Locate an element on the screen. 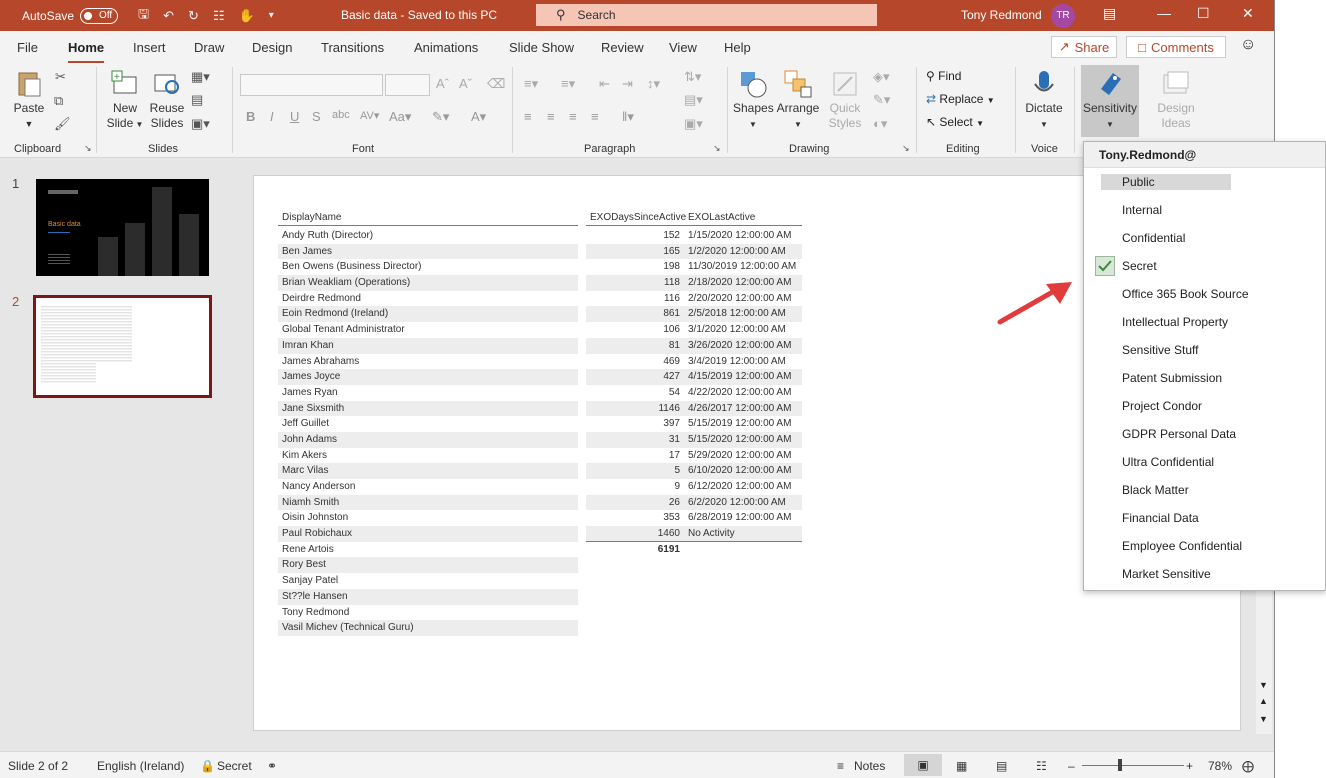 The height and width of the screenshot is (778, 1326). align-center-icon: ≡ is located at coordinates (551, 116).